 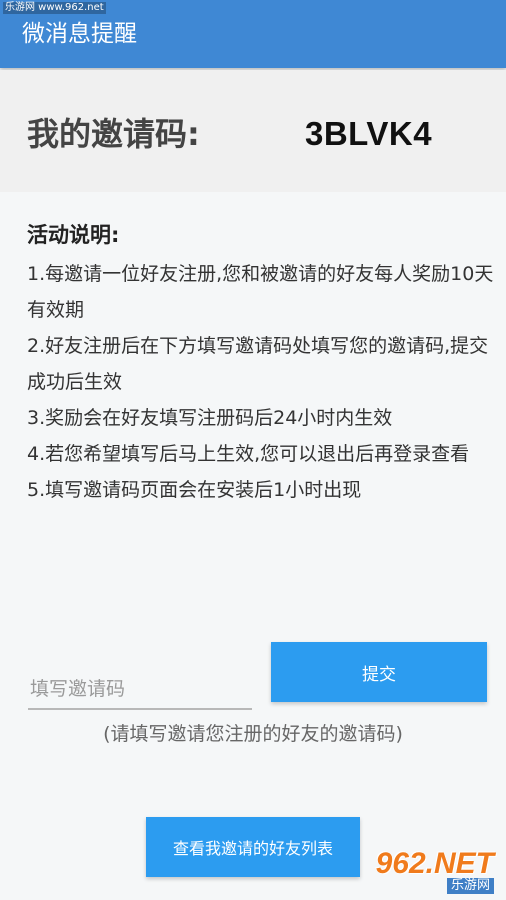 What do you see at coordinates (253, 34) in the screenshot?
I see `app-bar: 乐游网 www.962.net 微消息提醒` at bounding box center [253, 34].